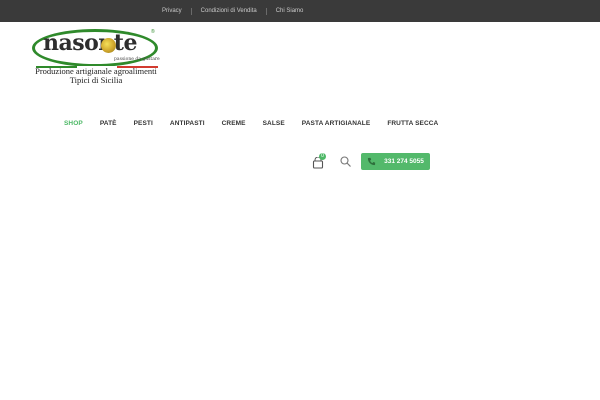 The image size is (600, 400). I want to click on privacy-link: Privacy, so click(172, 11).